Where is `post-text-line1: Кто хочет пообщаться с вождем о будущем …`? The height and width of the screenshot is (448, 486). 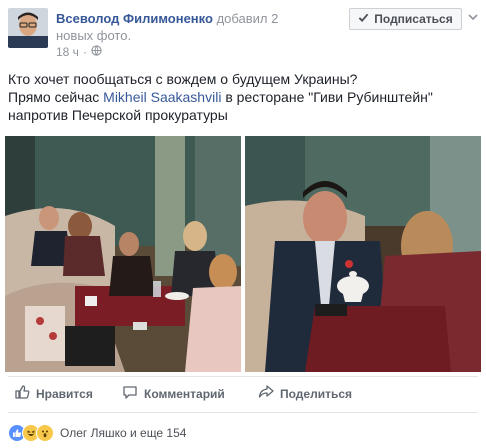
post-text-line1: Кто хочет пообщаться с вождем о будущем … is located at coordinates (183, 79).